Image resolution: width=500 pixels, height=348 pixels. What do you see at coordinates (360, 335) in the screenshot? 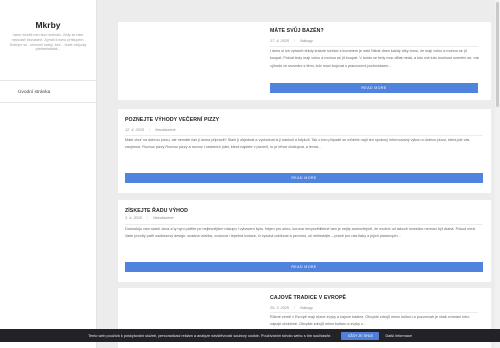
I see `cookie-accept-button: Vždy je shle` at bounding box center [360, 335].